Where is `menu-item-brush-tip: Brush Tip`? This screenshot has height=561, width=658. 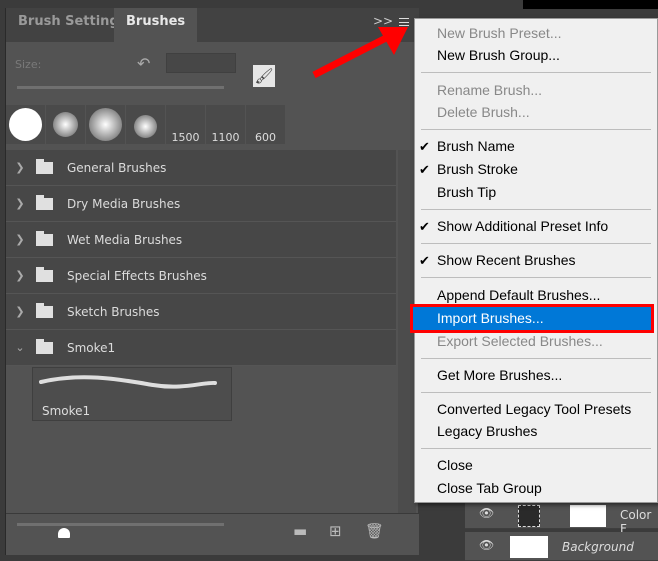
menu-item-brush-tip: Brush Tip is located at coordinates (536, 192).